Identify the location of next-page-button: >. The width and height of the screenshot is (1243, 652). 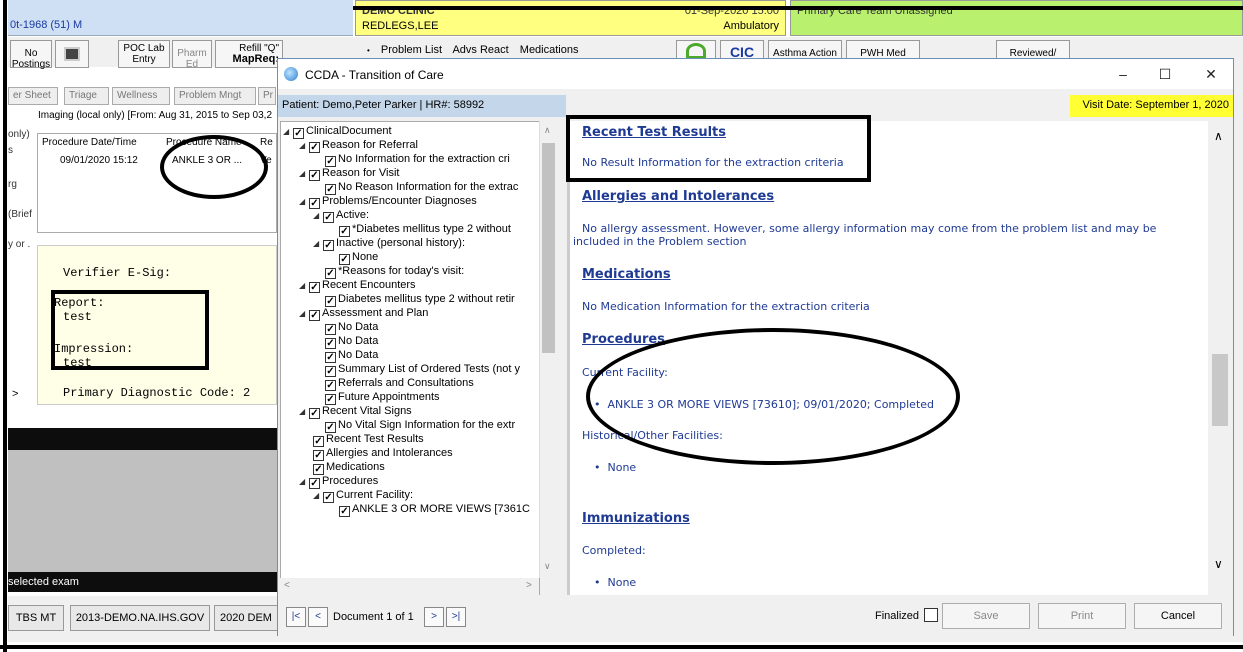
(434, 617).